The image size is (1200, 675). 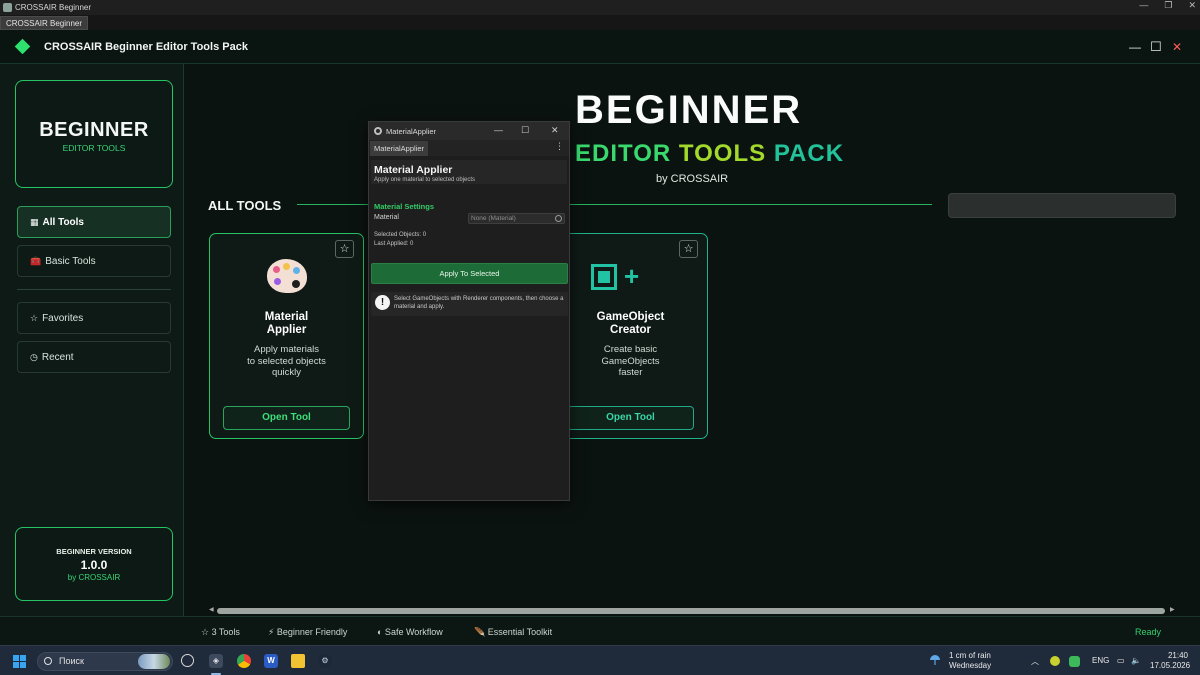 What do you see at coordinates (325, 661) in the screenshot?
I see `steam-icon: ⚙` at bounding box center [325, 661].